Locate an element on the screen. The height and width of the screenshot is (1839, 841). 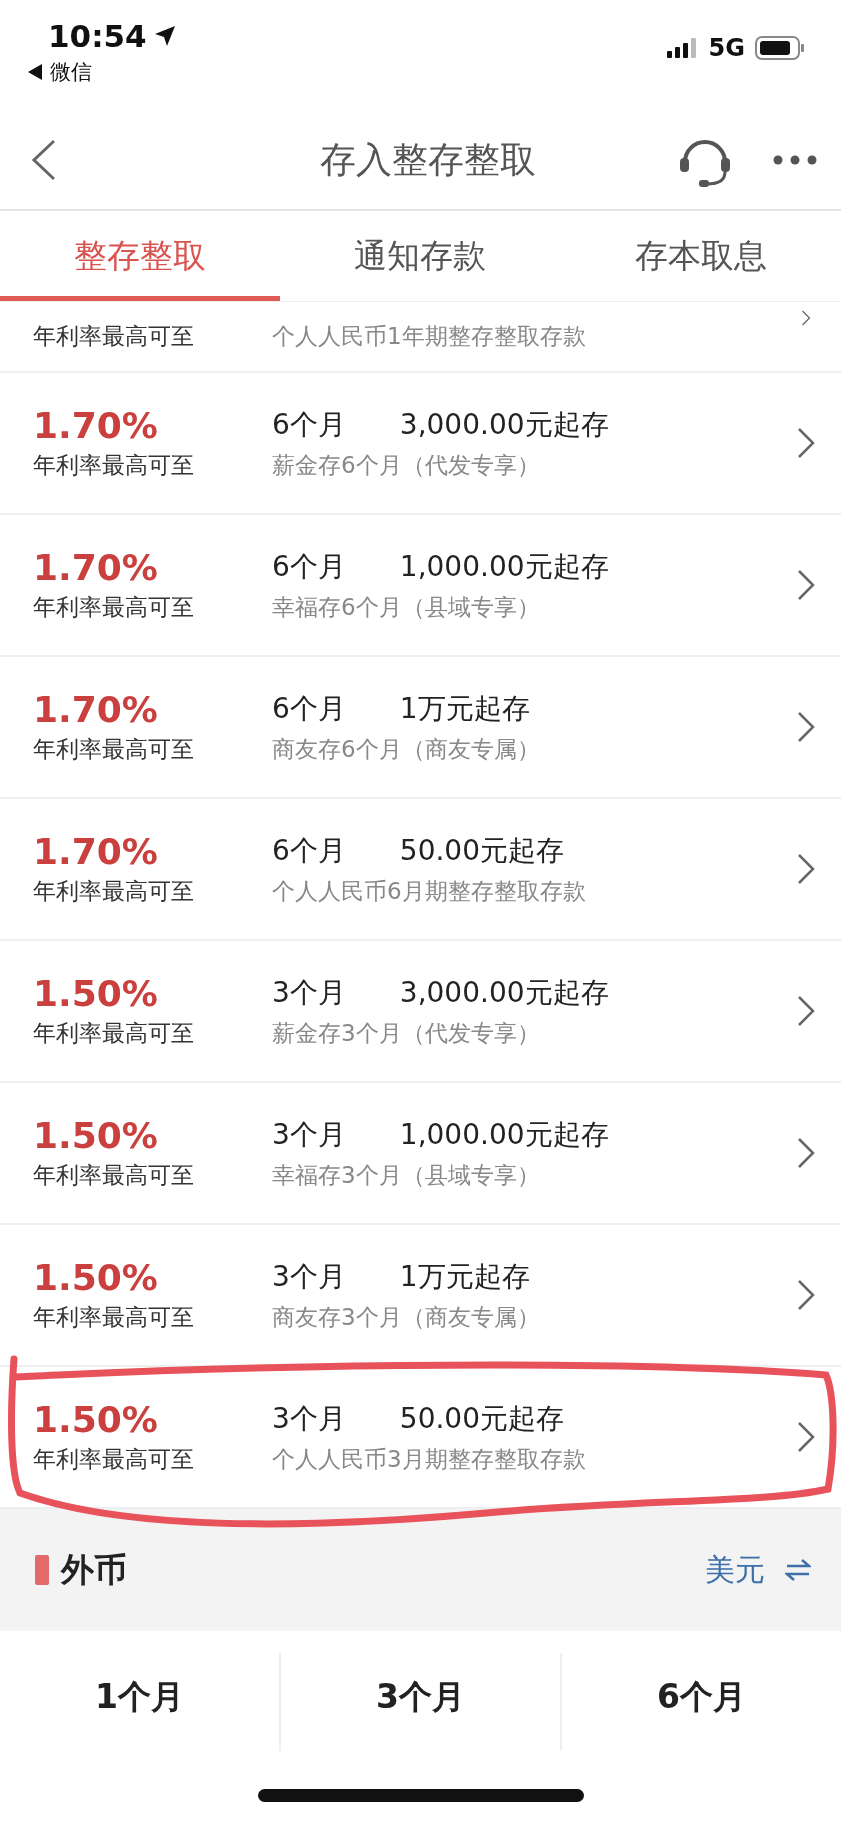
signal-icon is located at coordinates (682, 48).